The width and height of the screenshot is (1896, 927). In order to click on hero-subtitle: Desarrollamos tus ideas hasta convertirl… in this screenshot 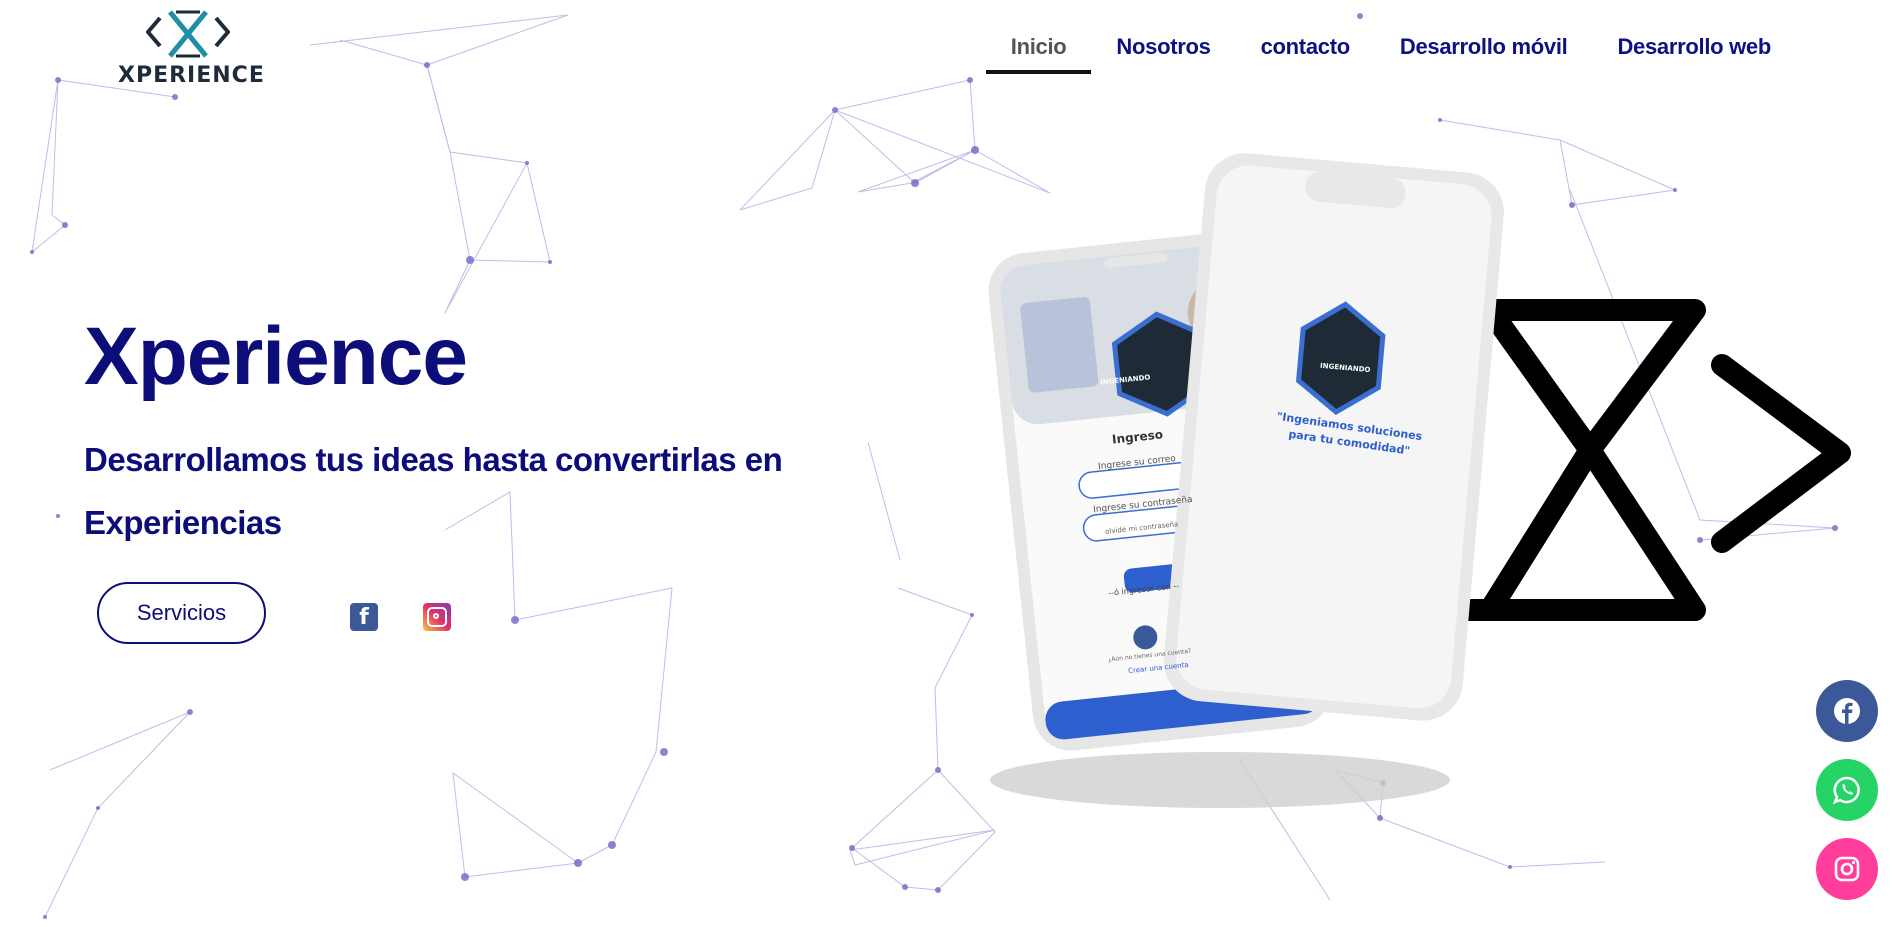, I will do `click(433, 491)`.